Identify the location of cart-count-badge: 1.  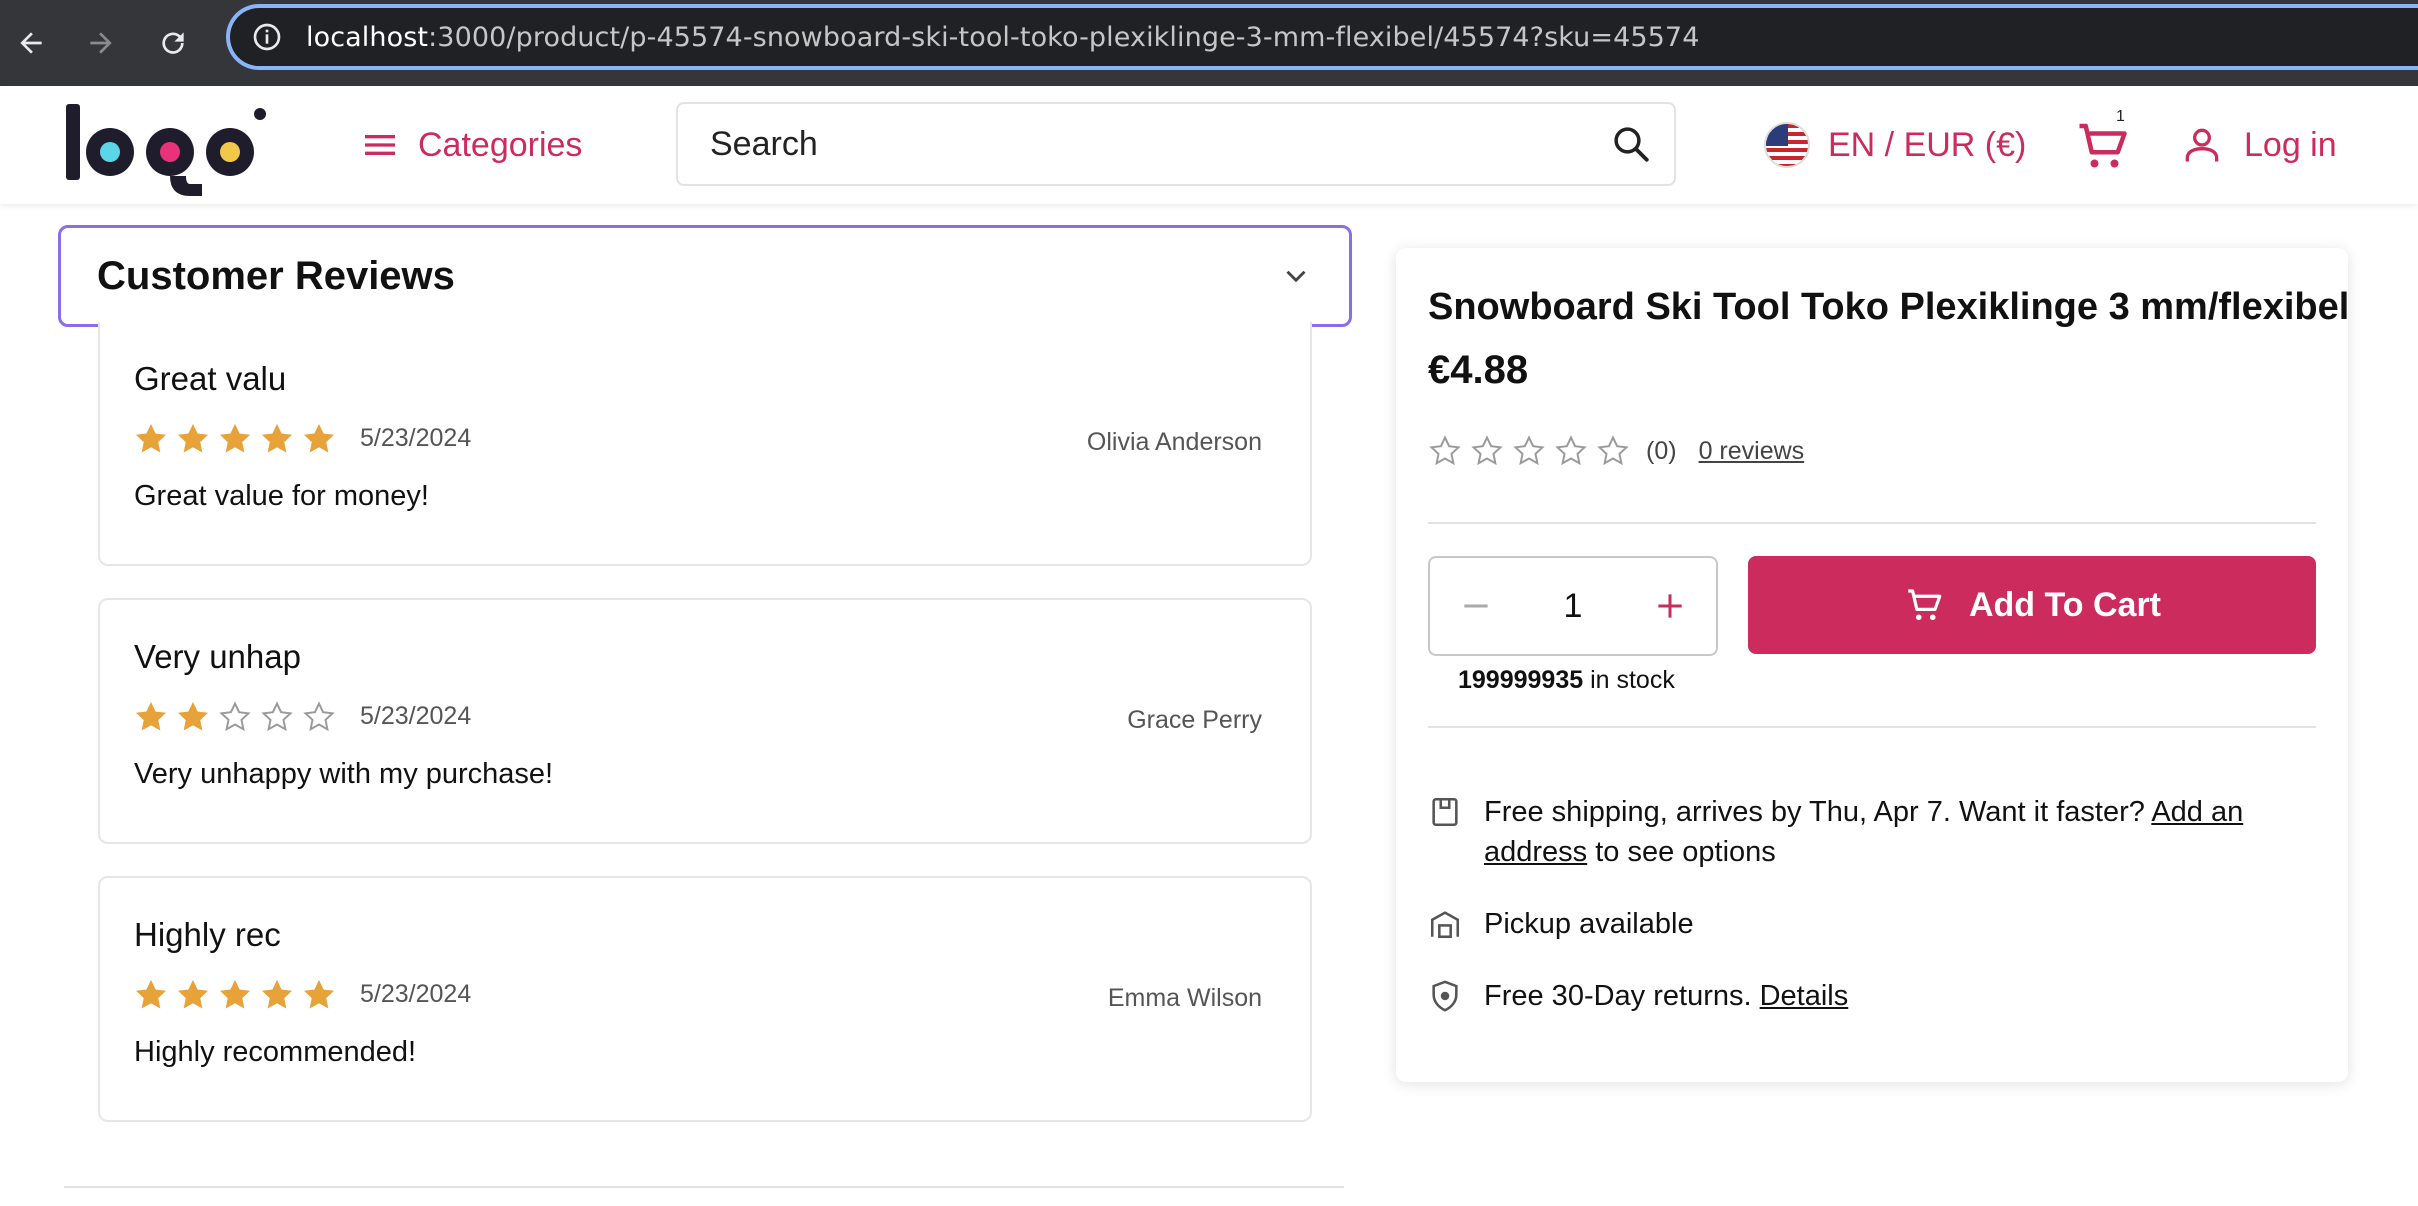
(2120, 116).